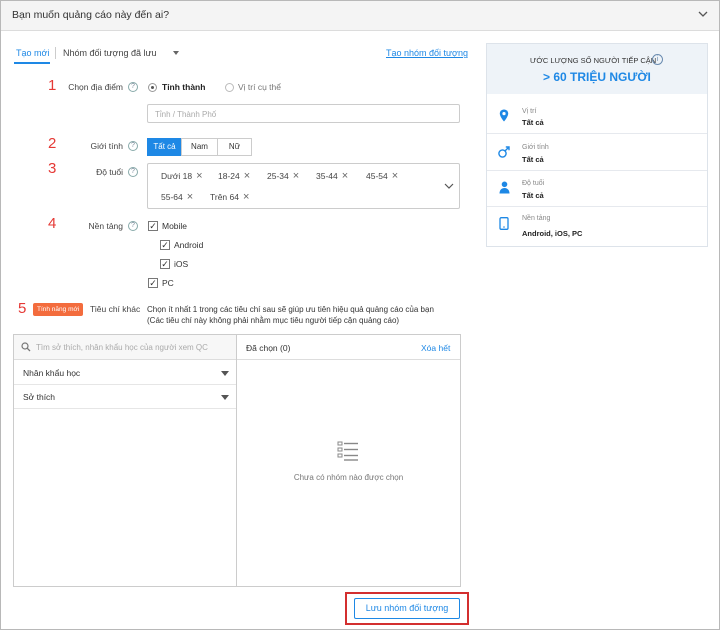 This screenshot has width=720, height=630. Describe the element at coordinates (106, 146) in the screenshot. I see `gender-label: Giới tính` at that location.